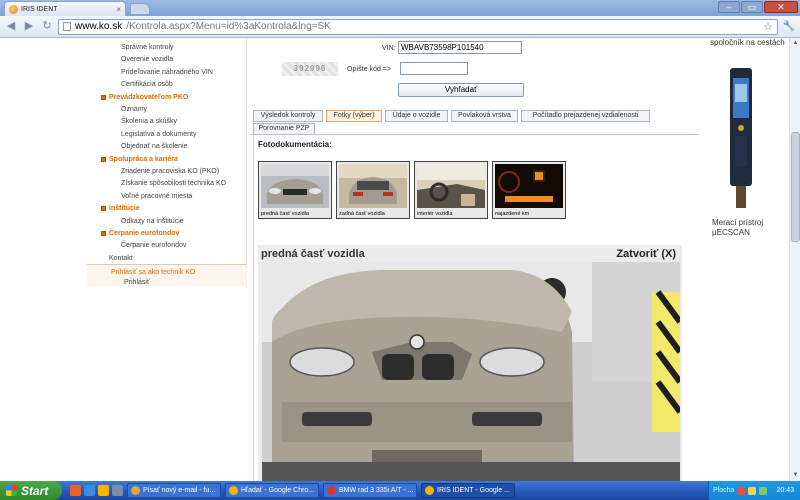  What do you see at coordinates (228, 26) in the screenshot?
I see `url-path: /Kontrola.aspx?Menu=id%3aKontrola&lng=SK` at bounding box center [228, 26].